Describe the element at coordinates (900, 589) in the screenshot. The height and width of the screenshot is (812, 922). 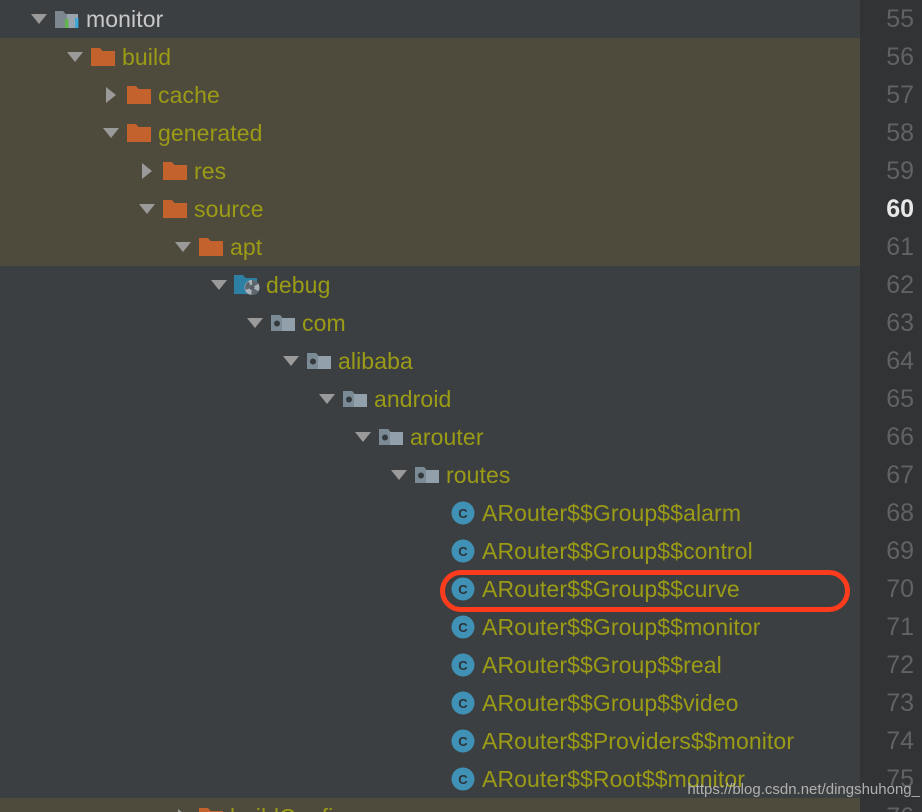
I see `line-number: 70` at that location.